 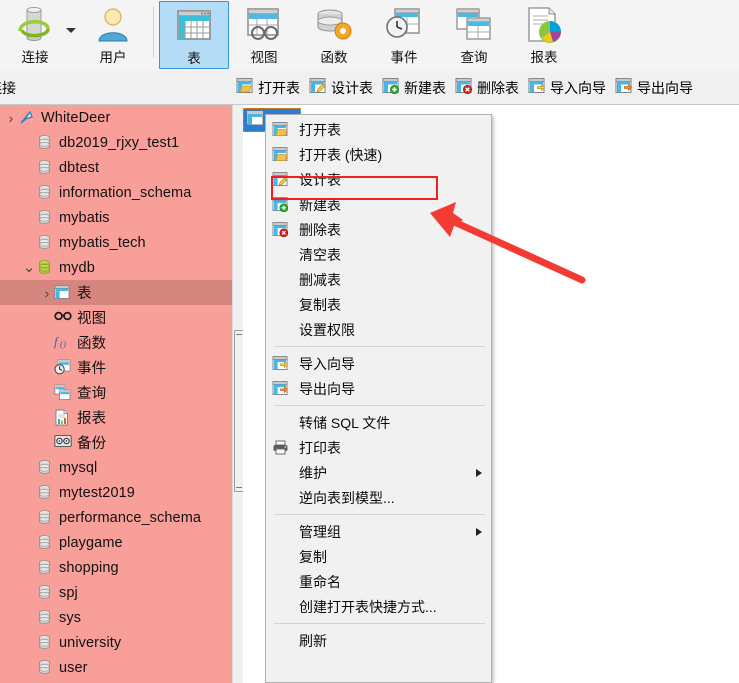 I want to click on design-table-icon, so click(x=318, y=87).